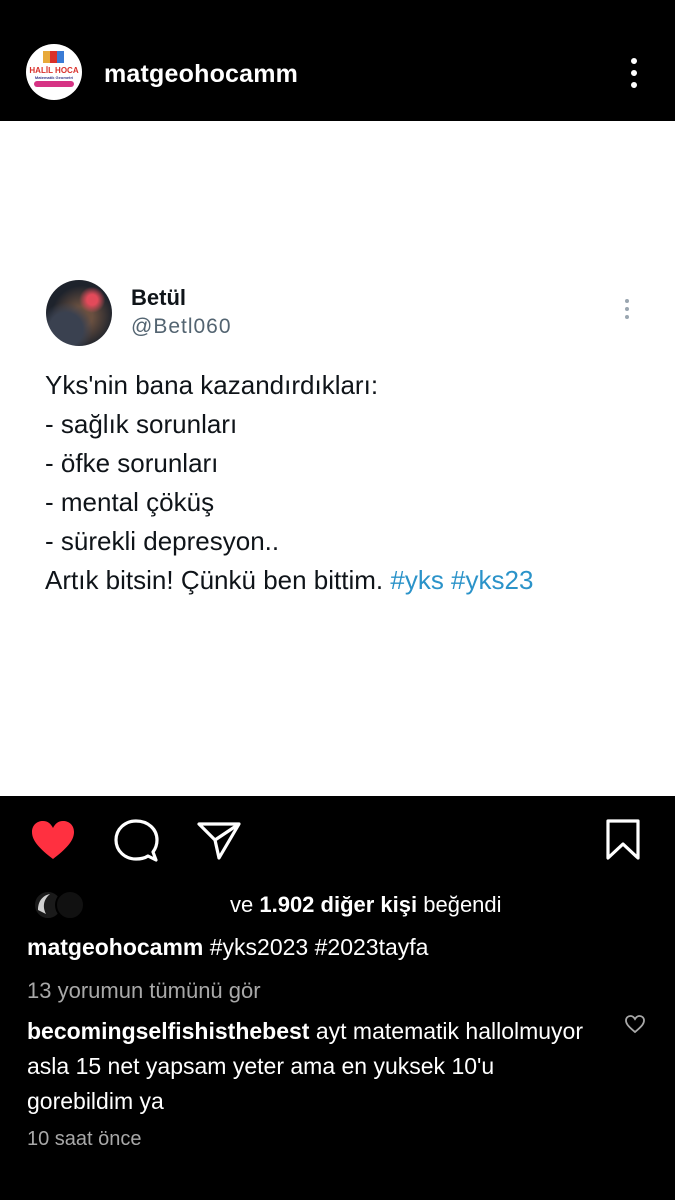 The image size is (675, 1200). What do you see at coordinates (627, 309) in the screenshot?
I see `tweet-more-icon` at bounding box center [627, 309].